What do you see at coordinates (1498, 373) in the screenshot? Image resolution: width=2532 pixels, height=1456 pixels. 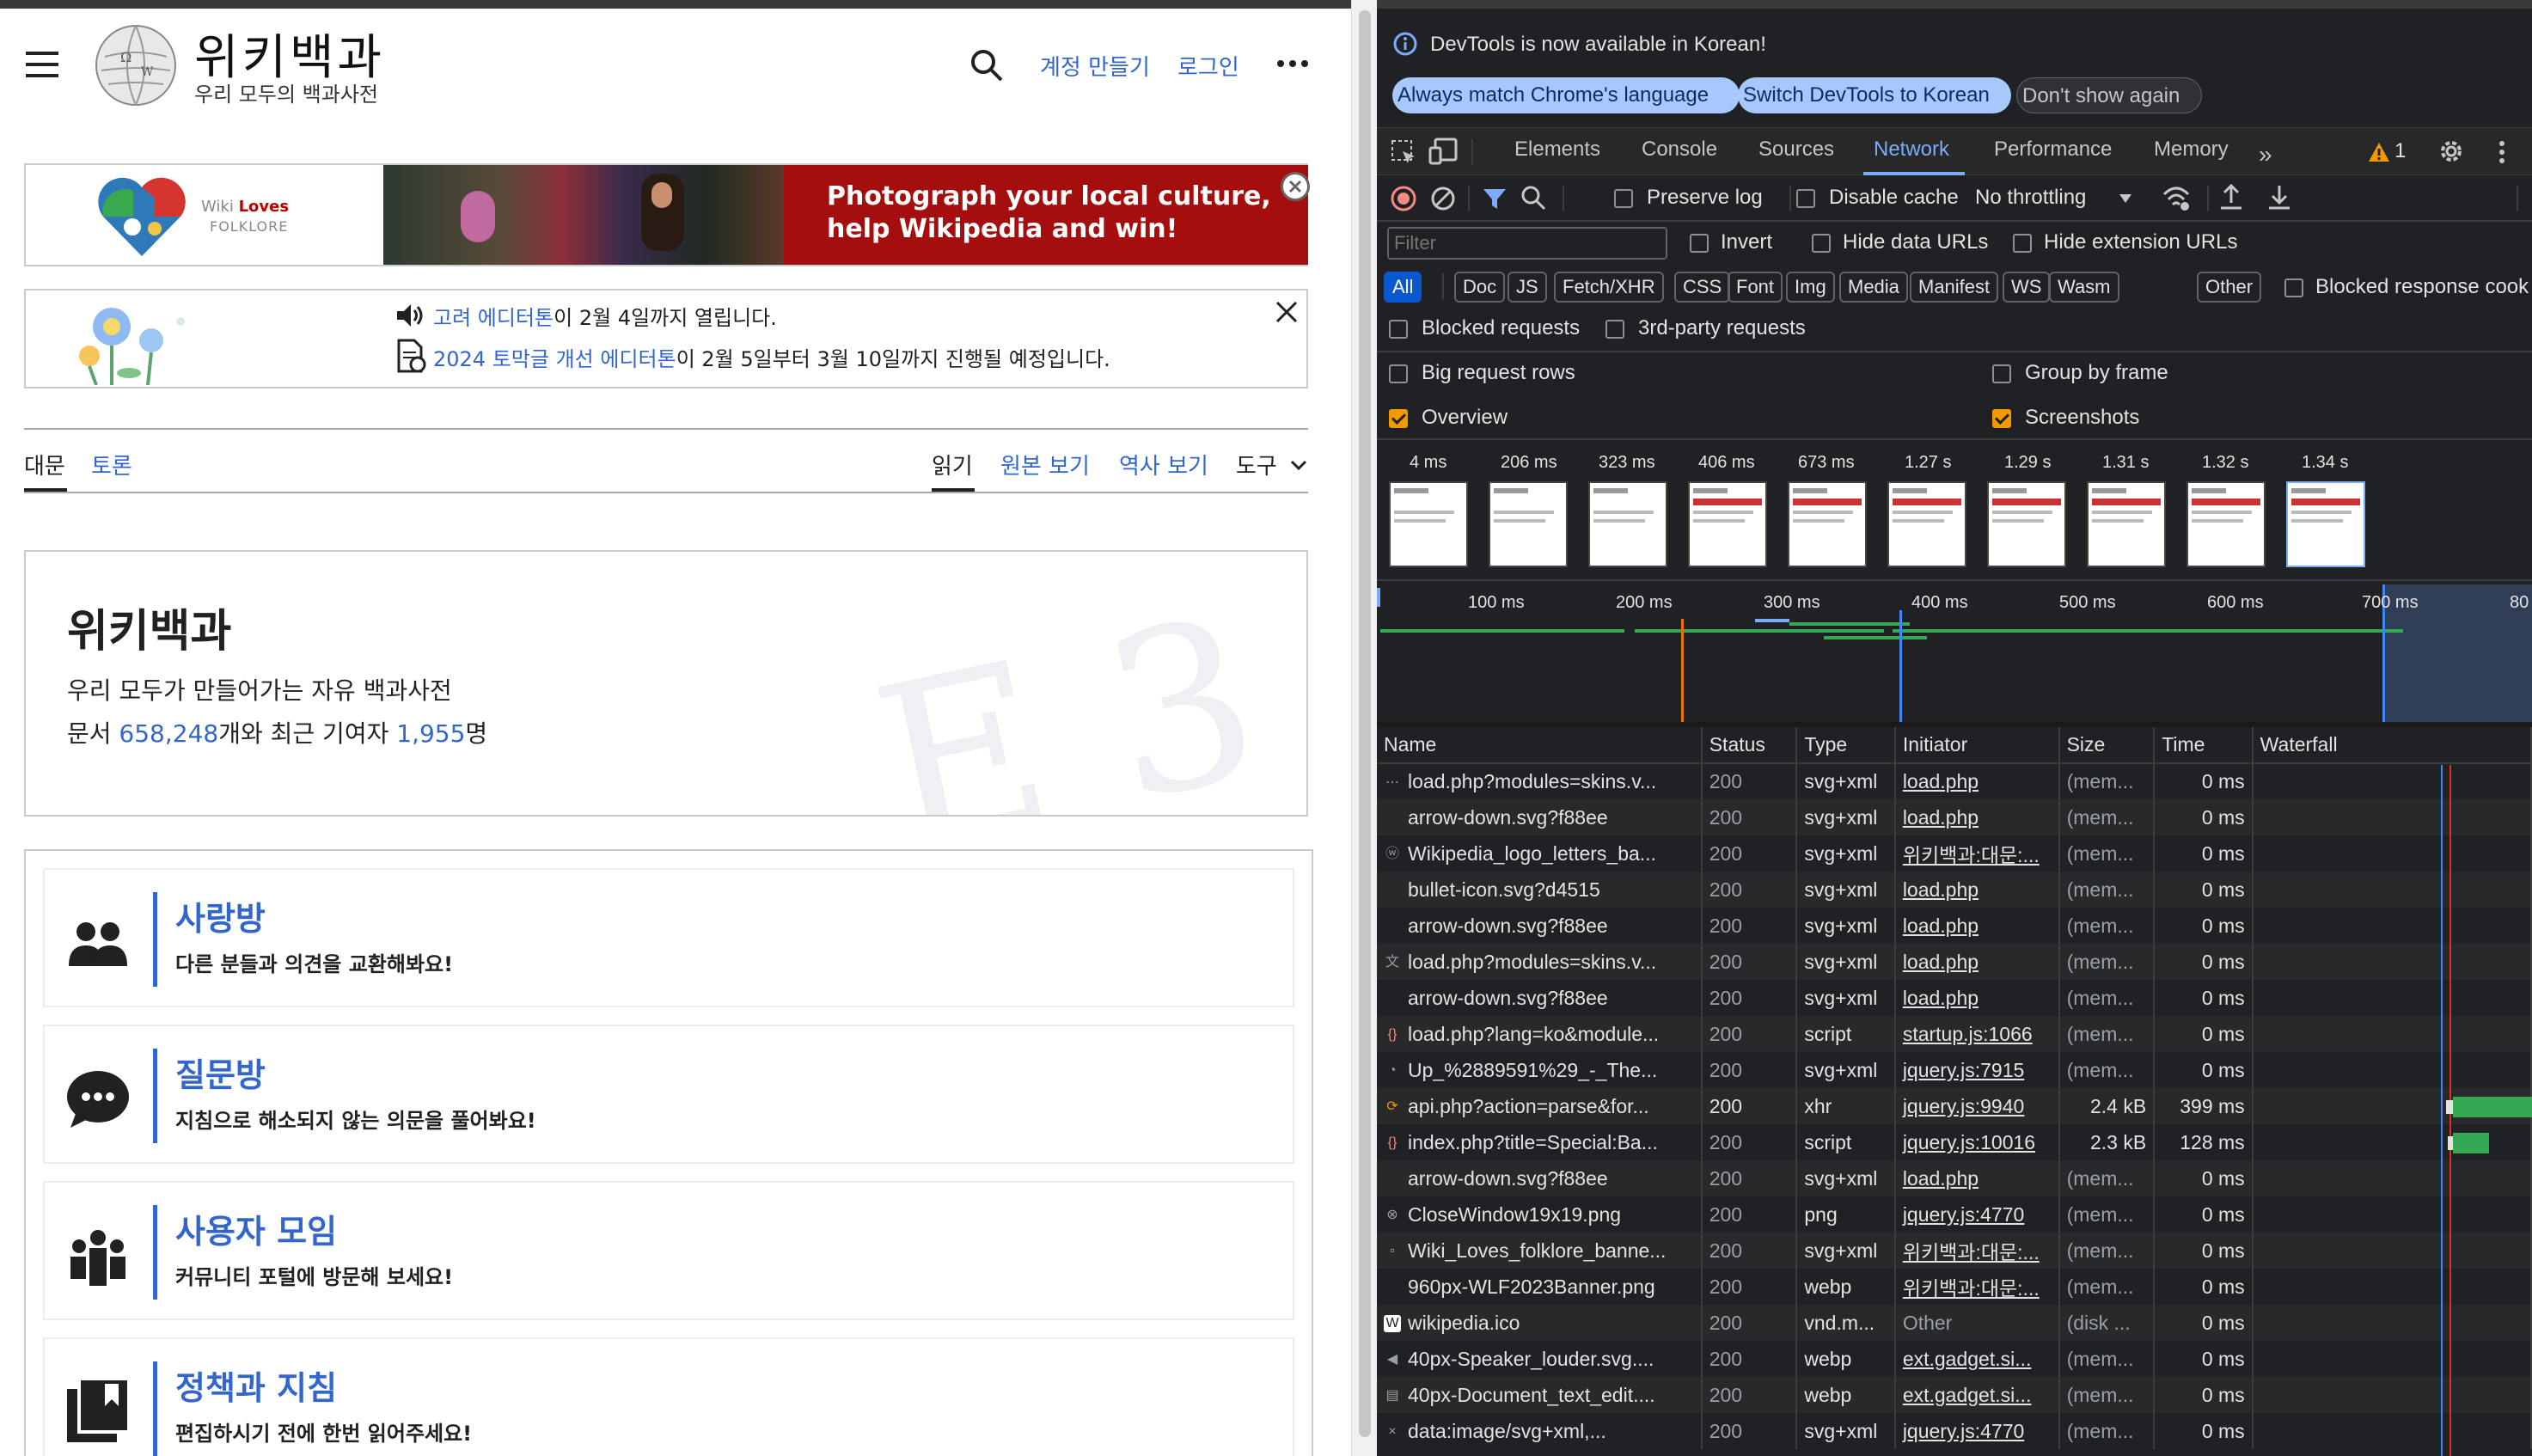 I see `big-request-rows-label: Big request rows` at bounding box center [1498, 373].